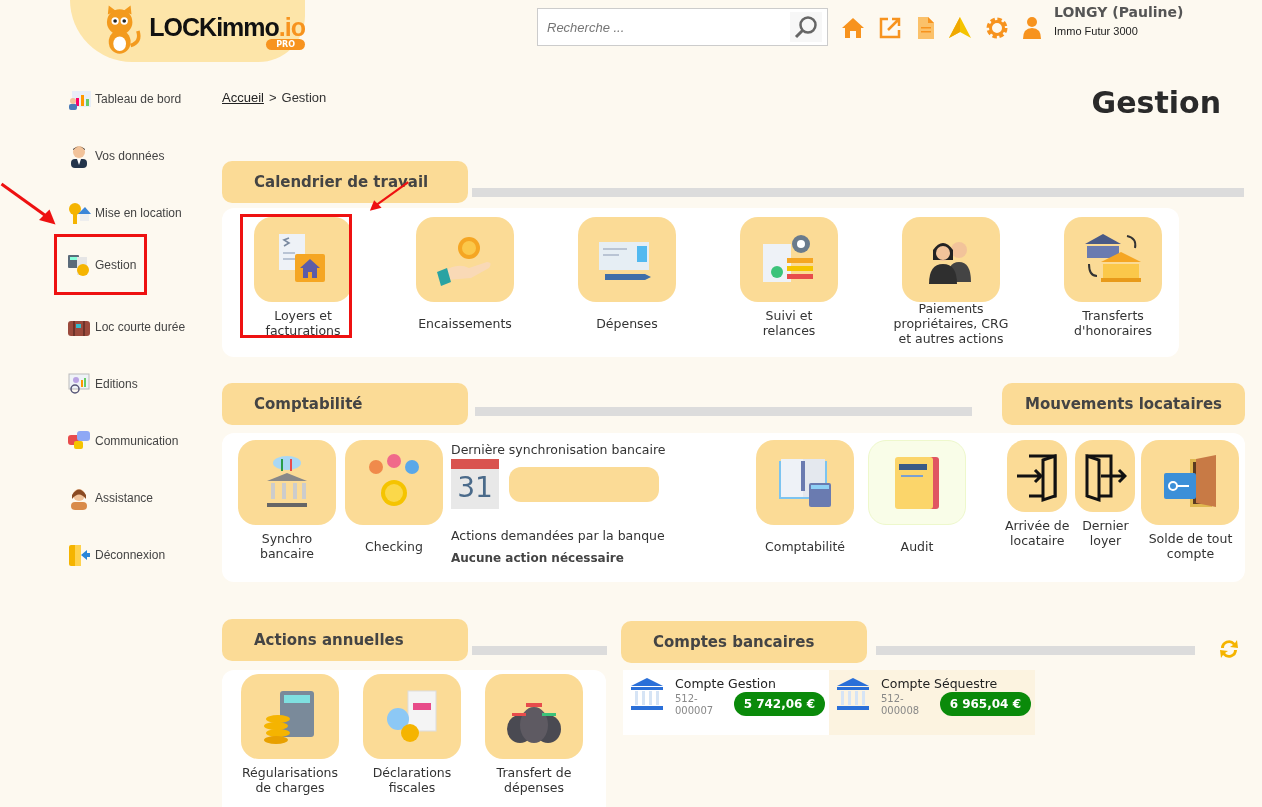 The width and height of the screenshot is (1262, 807). I want to click on bank-actions-status: Aucune action nécessaire, so click(538, 558).